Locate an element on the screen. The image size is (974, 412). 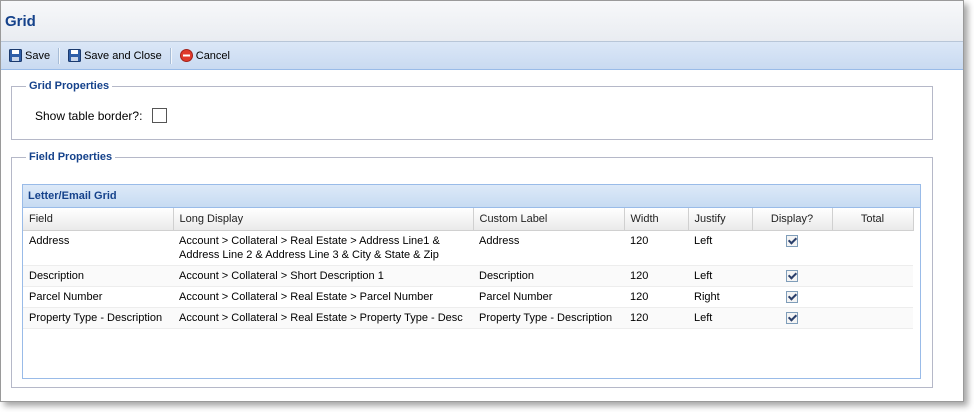
cell-field: Address is located at coordinates (98, 248).